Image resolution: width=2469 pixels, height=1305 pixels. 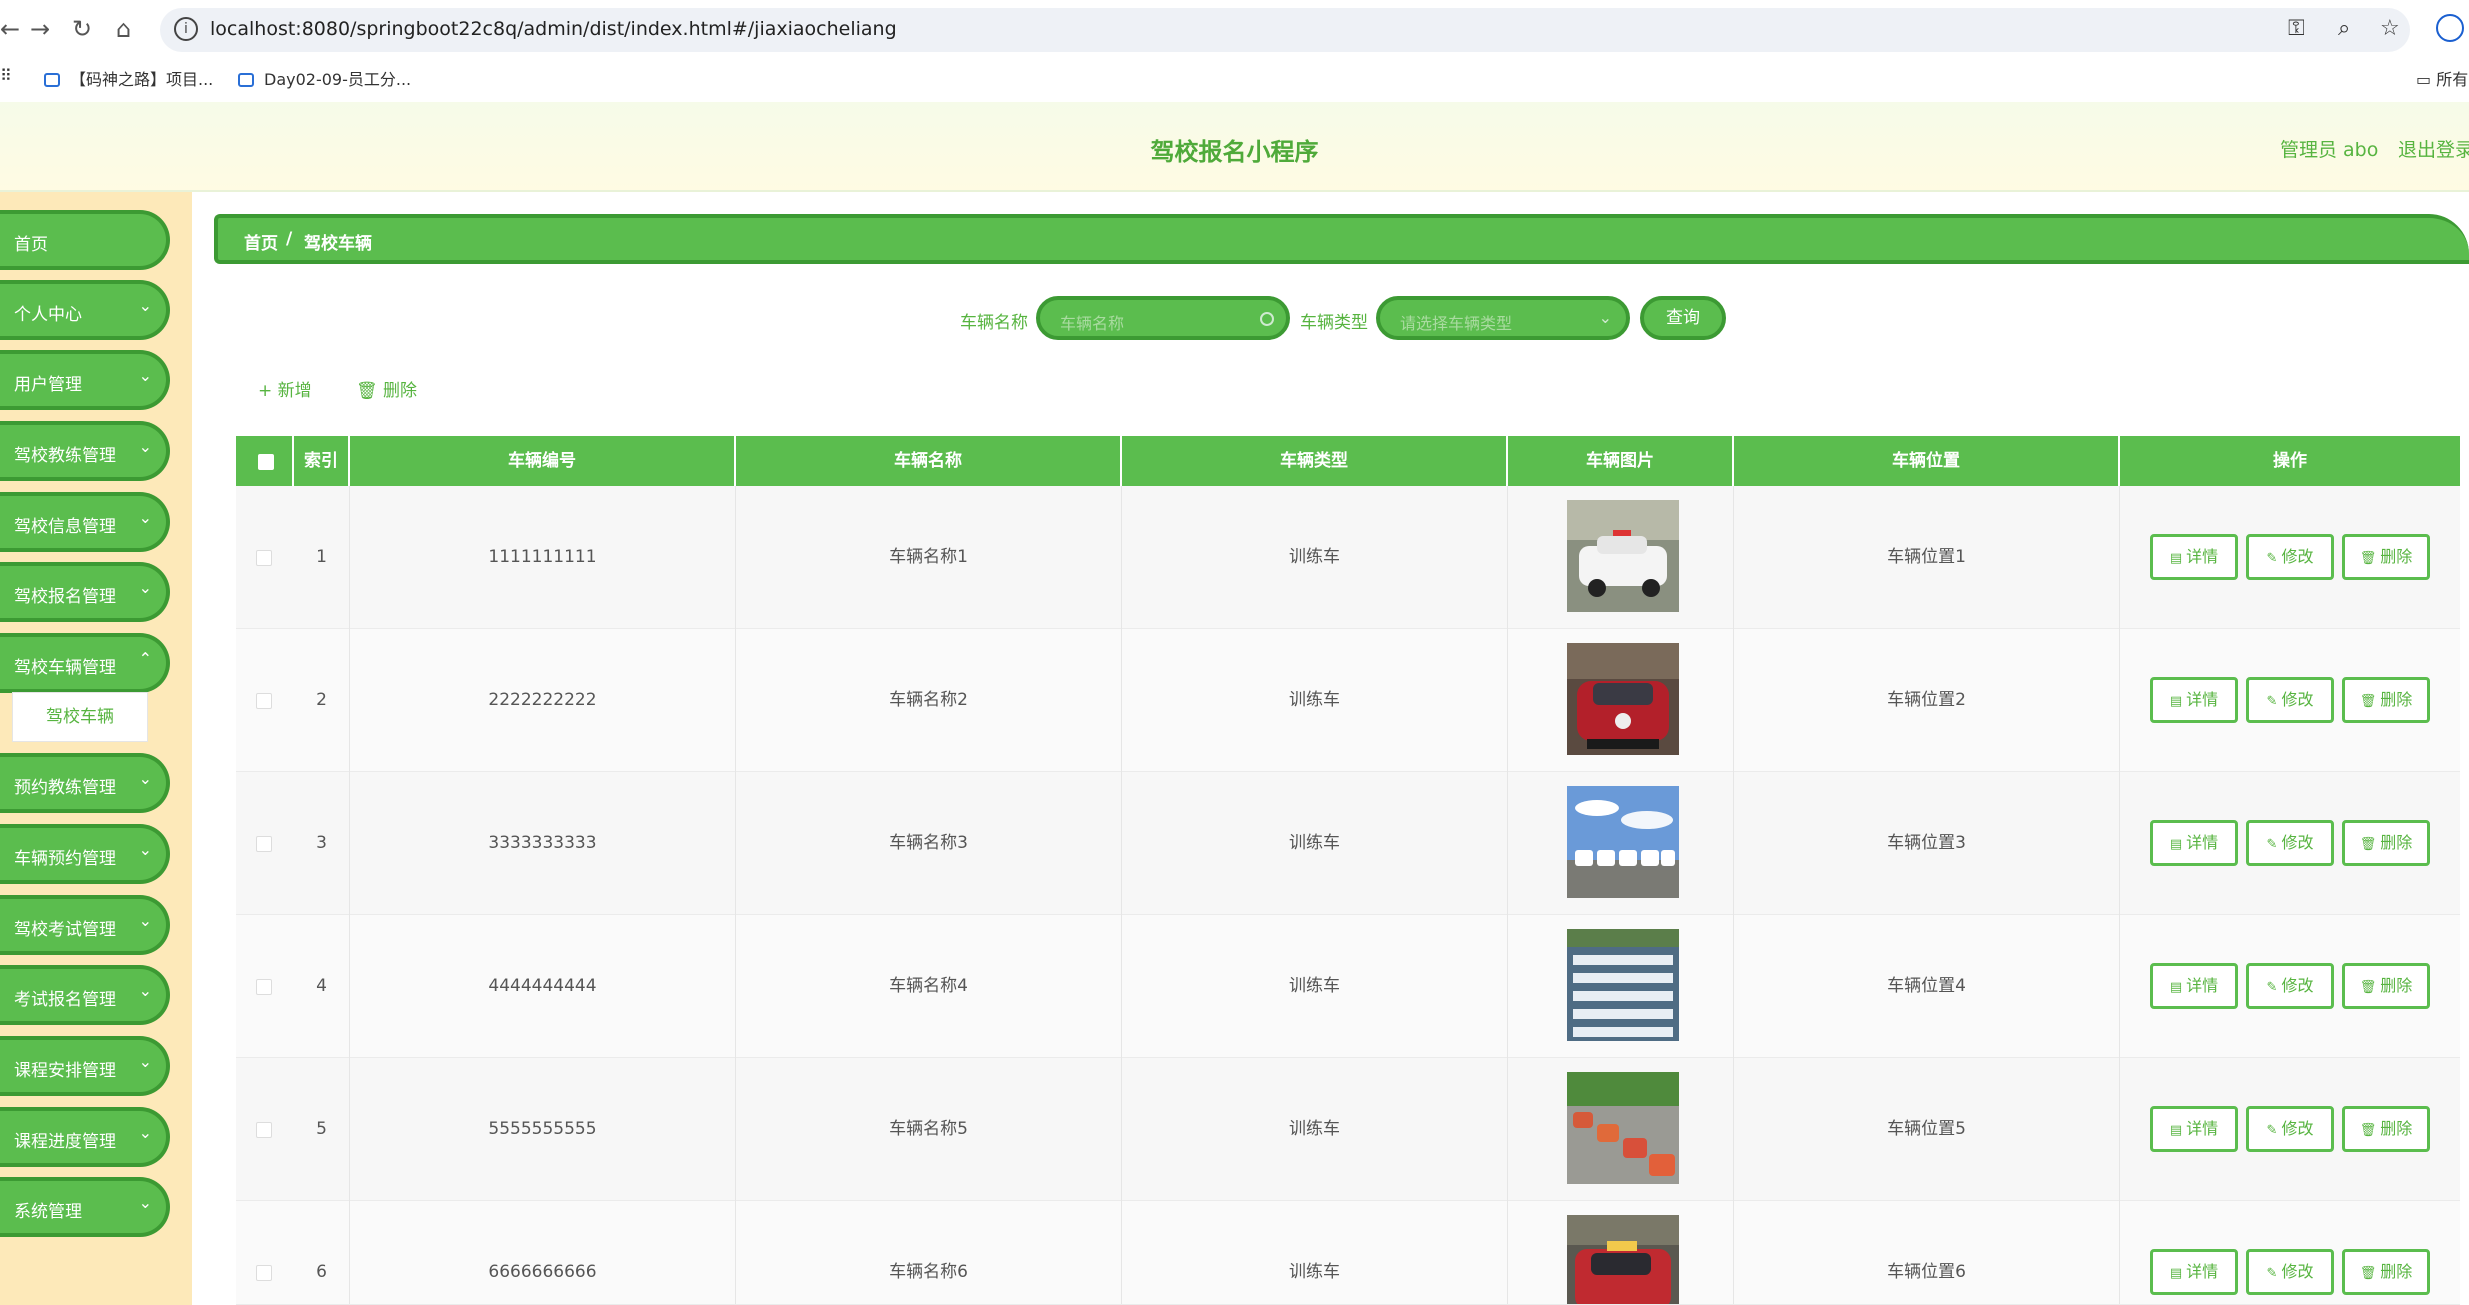 I want to click on vehicle-name-label: 车辆名称, so click(x=994, y=323).